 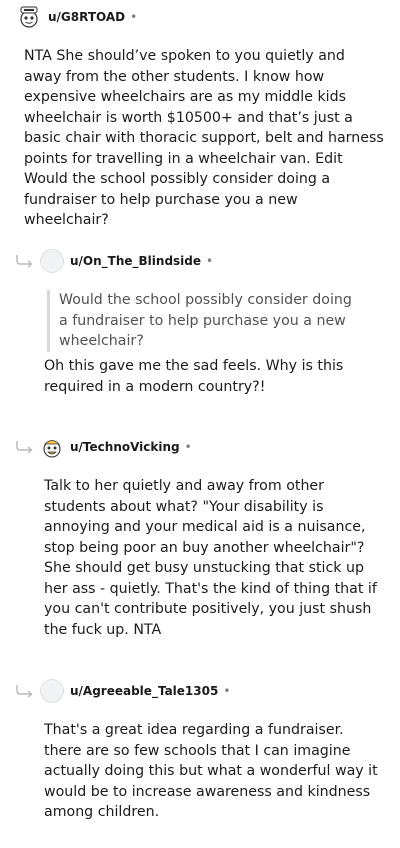 I want to click on username: u/G8RTOAD, so click(x=86, y=17).